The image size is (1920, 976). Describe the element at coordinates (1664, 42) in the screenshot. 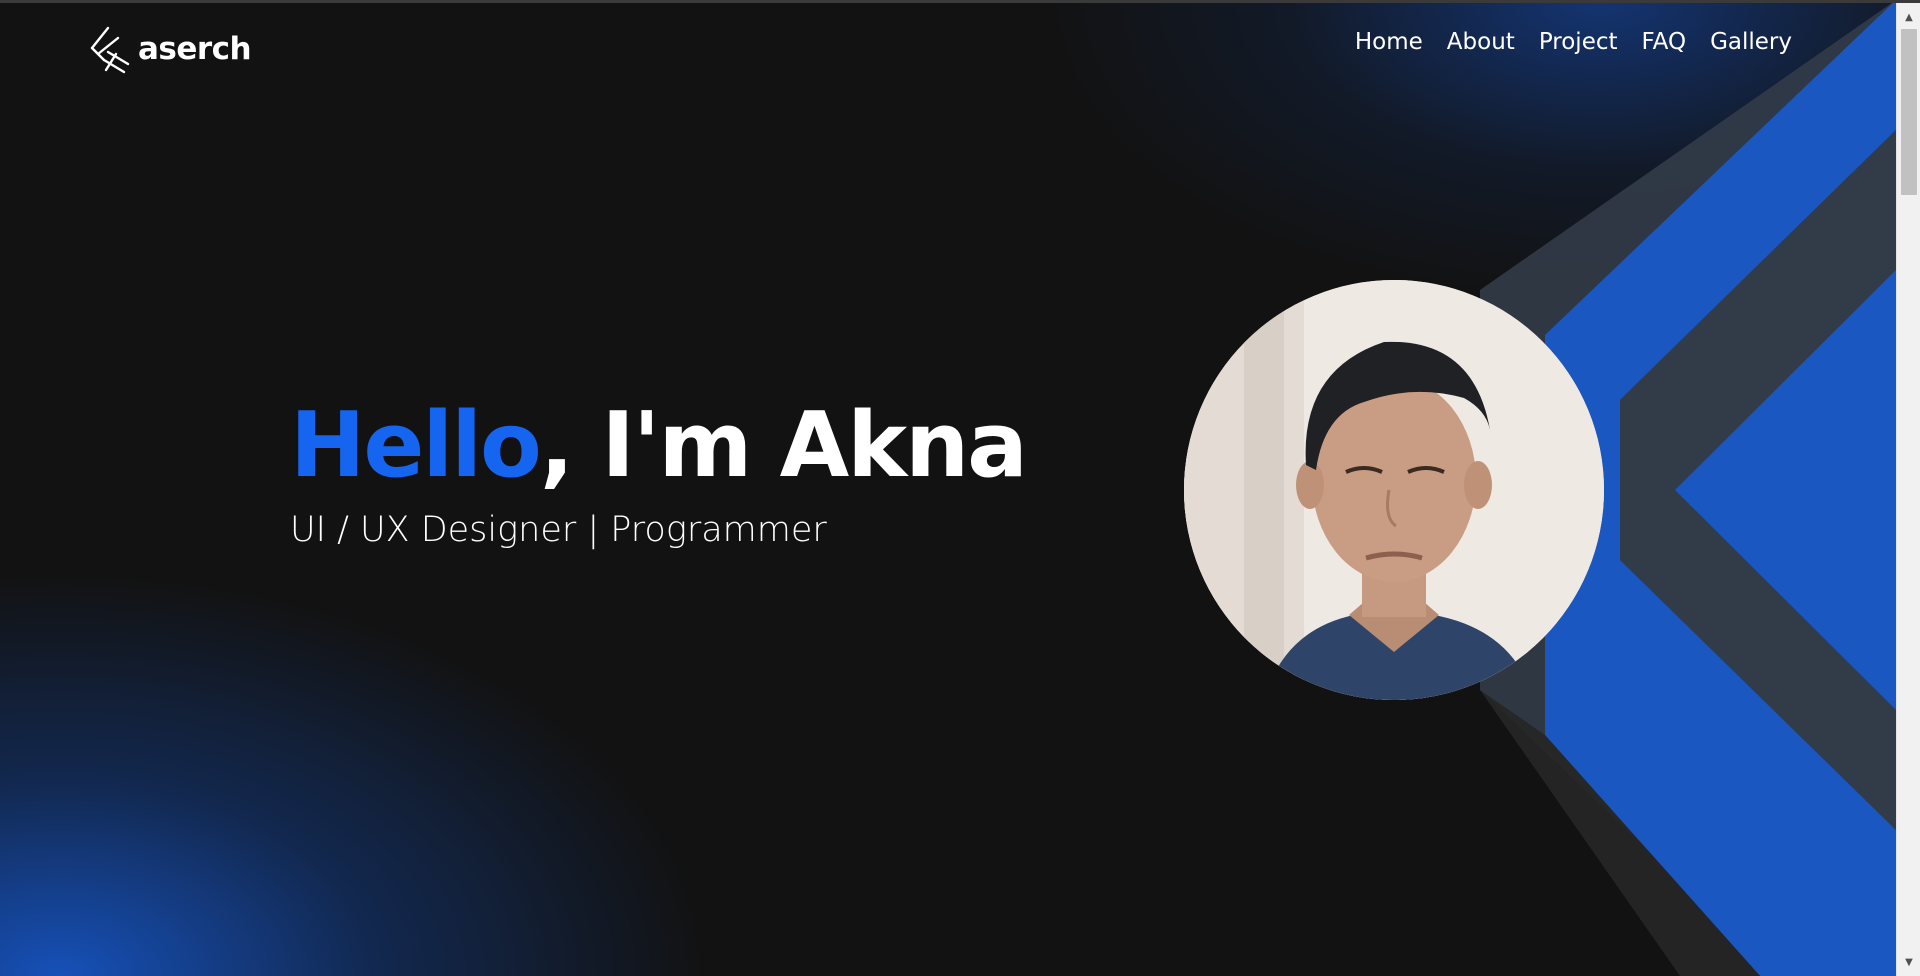

I see `nav-link-faq: FAQ` at that location.